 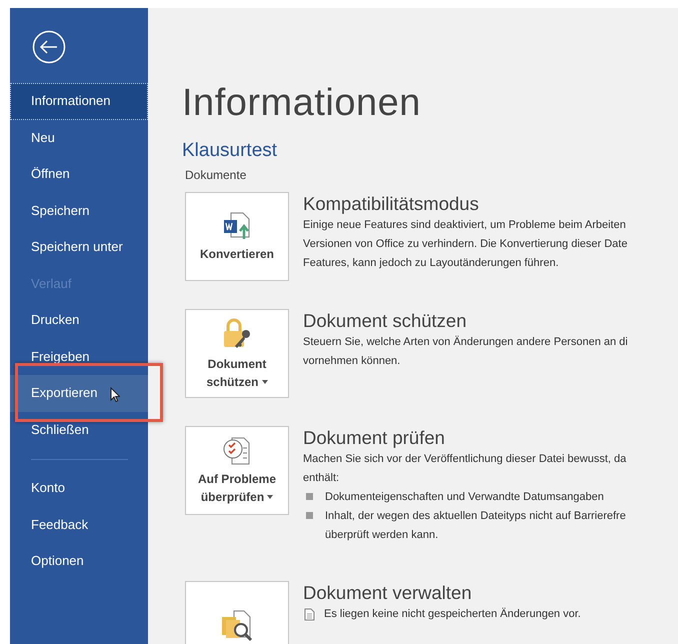 I want to click on action-button: Konvertieren, so click(x=237, y=236).